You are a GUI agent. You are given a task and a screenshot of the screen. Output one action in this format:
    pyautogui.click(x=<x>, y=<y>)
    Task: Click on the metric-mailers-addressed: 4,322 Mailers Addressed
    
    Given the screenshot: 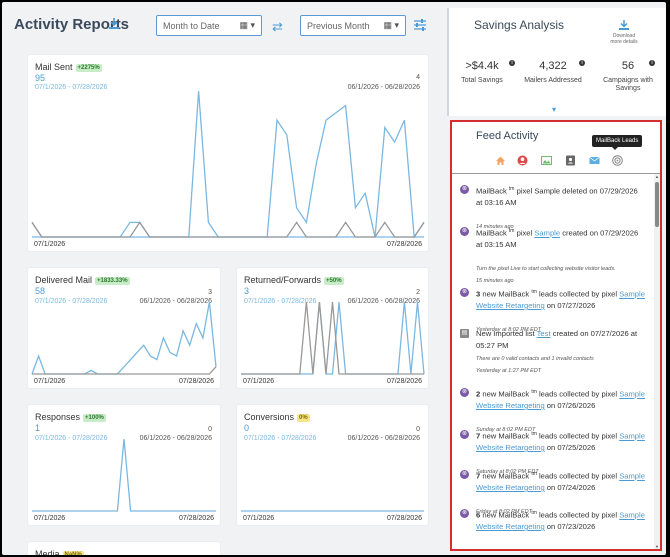 What is the action you would take?
    pyautogui.click(x=553, y=72)
    